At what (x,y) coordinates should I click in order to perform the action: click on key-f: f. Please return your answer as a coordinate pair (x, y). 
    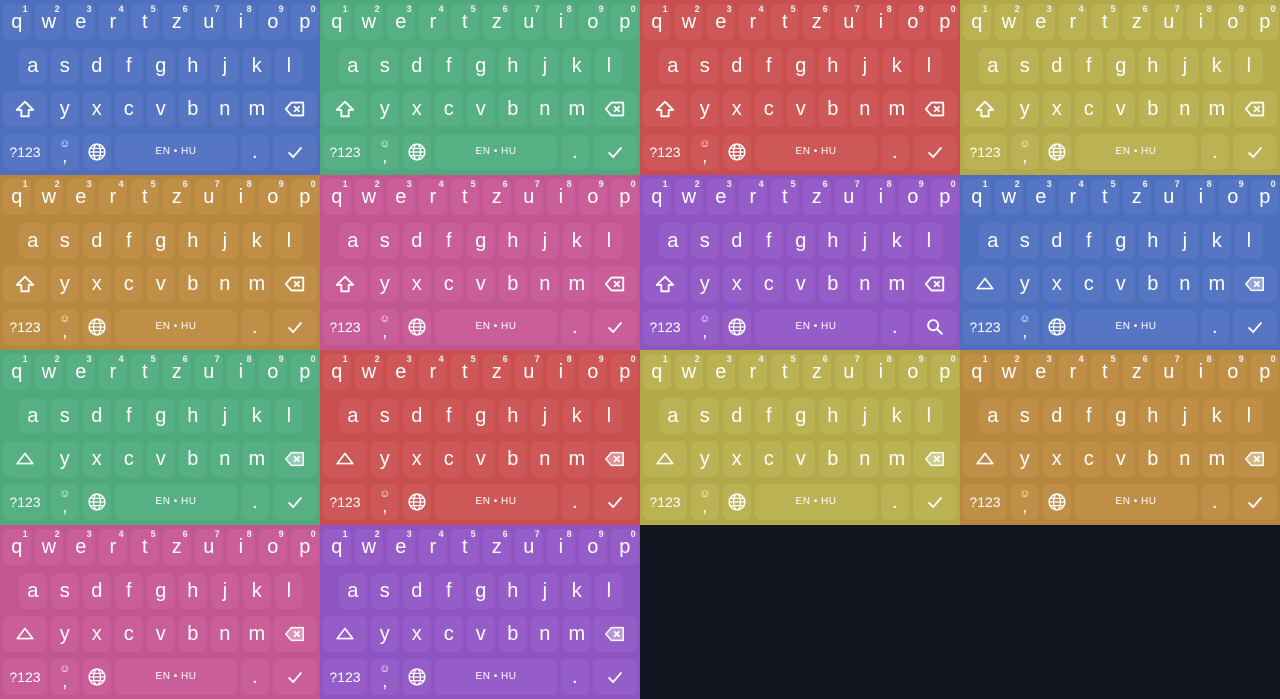
    Looking at the image, I should click on (449, 591).